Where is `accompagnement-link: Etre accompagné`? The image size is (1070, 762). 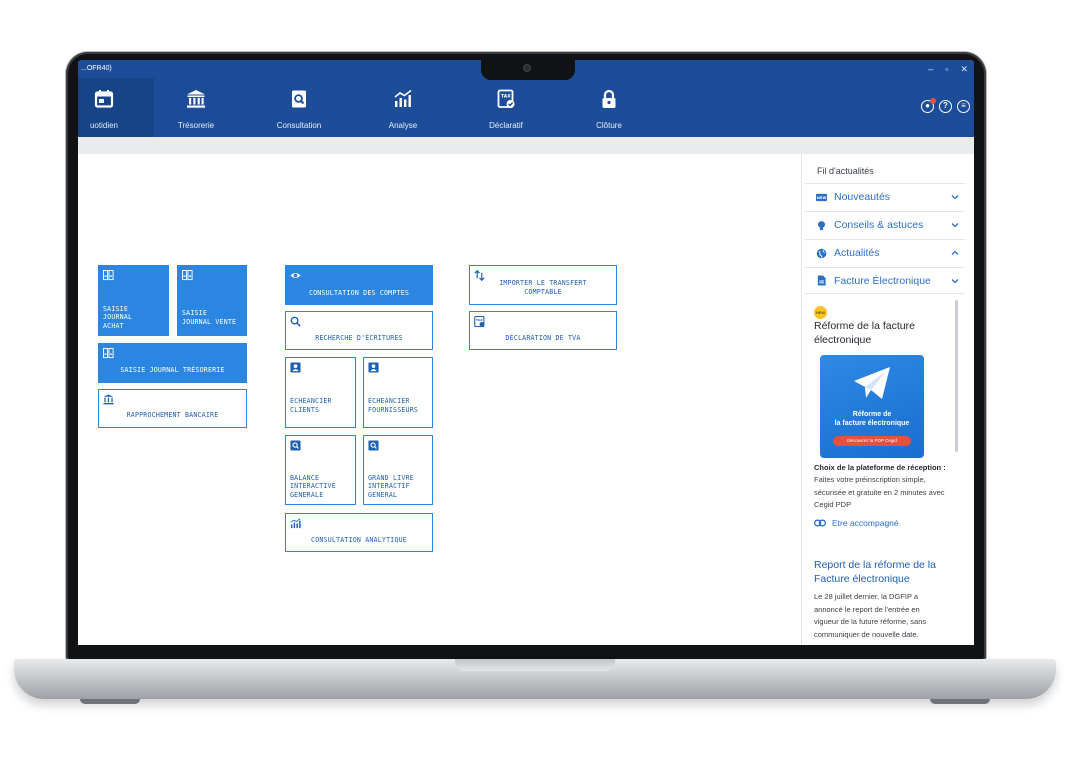
accompagnement-link: Etre accompagné is located at coordinates (856, 523).